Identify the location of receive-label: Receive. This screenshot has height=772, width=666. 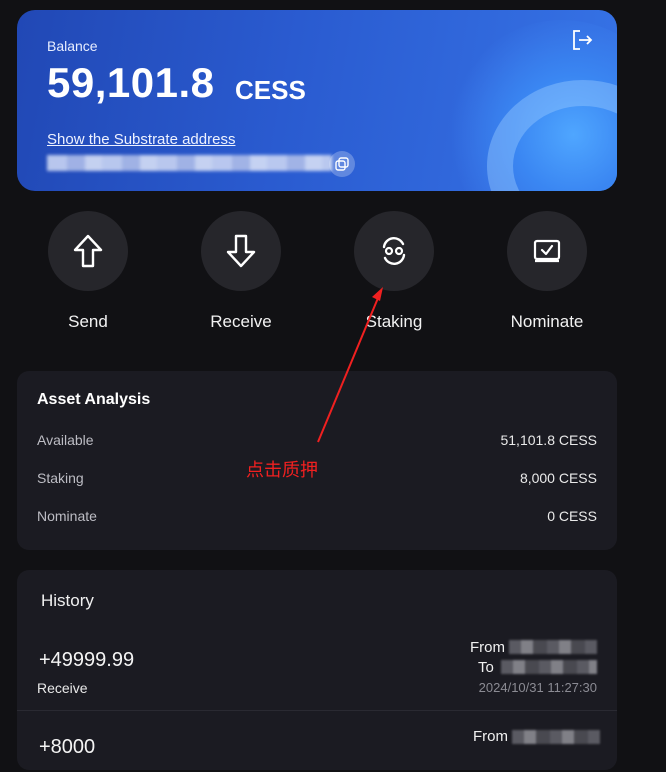
(241, 321).